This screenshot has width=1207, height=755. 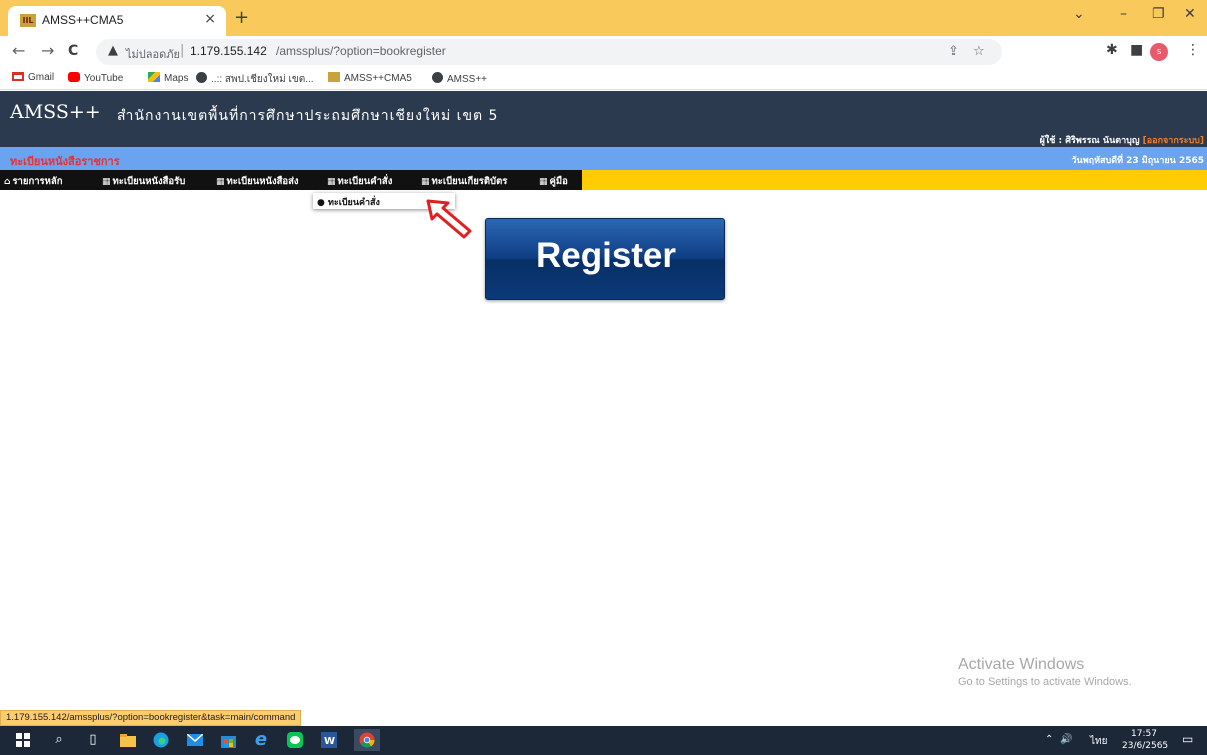 I want to click on svg-text: W, so click(x=329, y=741).